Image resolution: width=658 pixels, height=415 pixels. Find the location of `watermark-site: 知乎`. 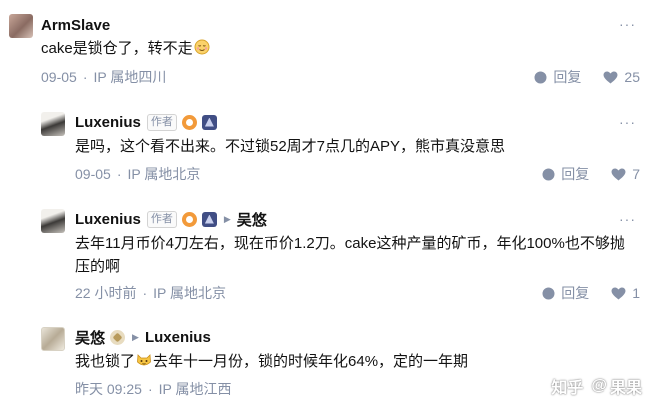

watermark-site: 知乎 is located at coordinates (567, 388).